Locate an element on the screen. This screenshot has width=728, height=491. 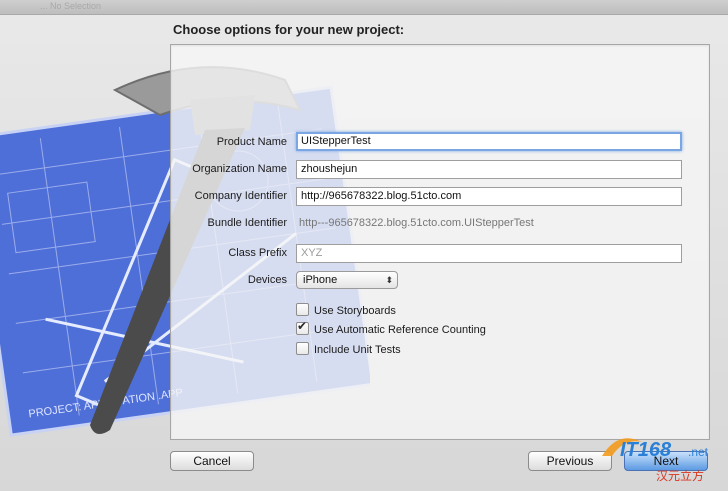
product-name-label: Product Name is located at coordinates (251, 142).